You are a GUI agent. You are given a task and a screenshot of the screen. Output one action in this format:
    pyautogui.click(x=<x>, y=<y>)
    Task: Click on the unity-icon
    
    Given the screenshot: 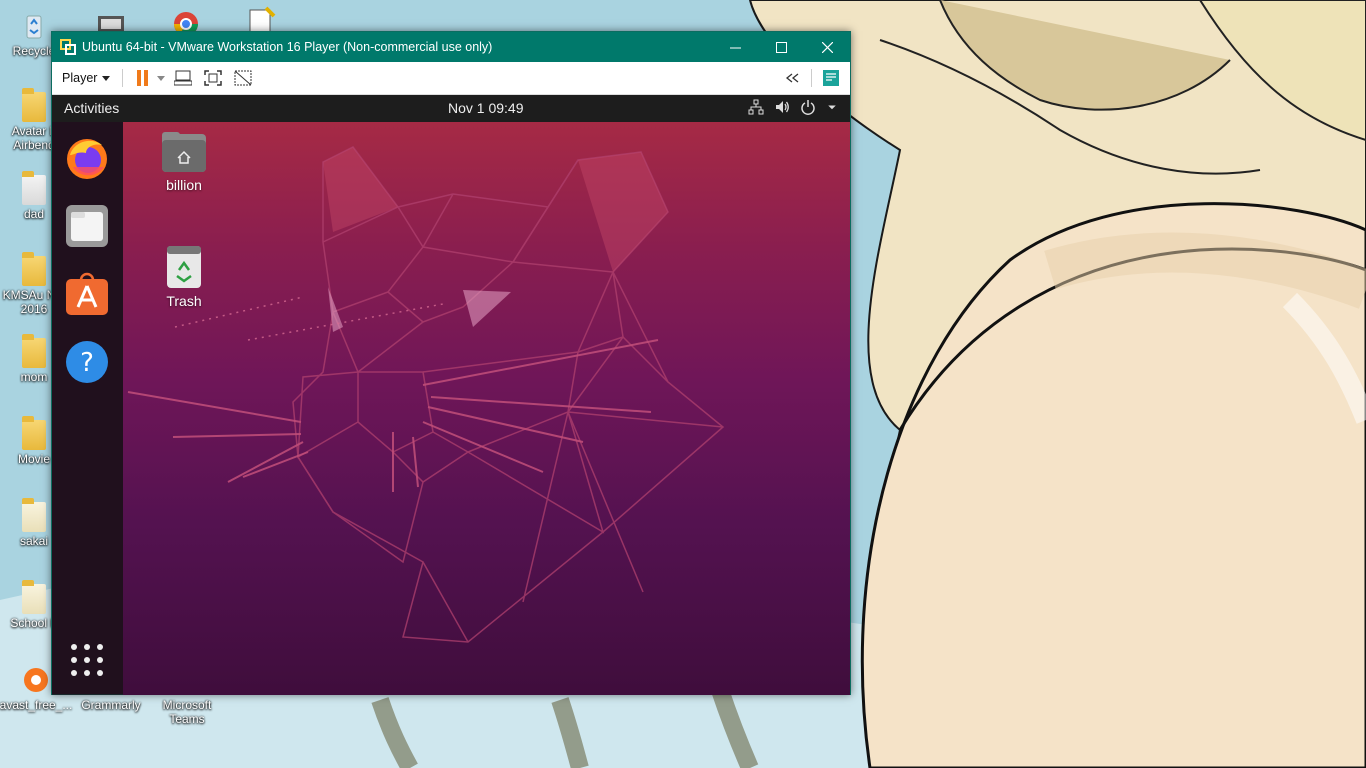 What is the action you would take?
    pyautogui.click(x=243, y=78)
    